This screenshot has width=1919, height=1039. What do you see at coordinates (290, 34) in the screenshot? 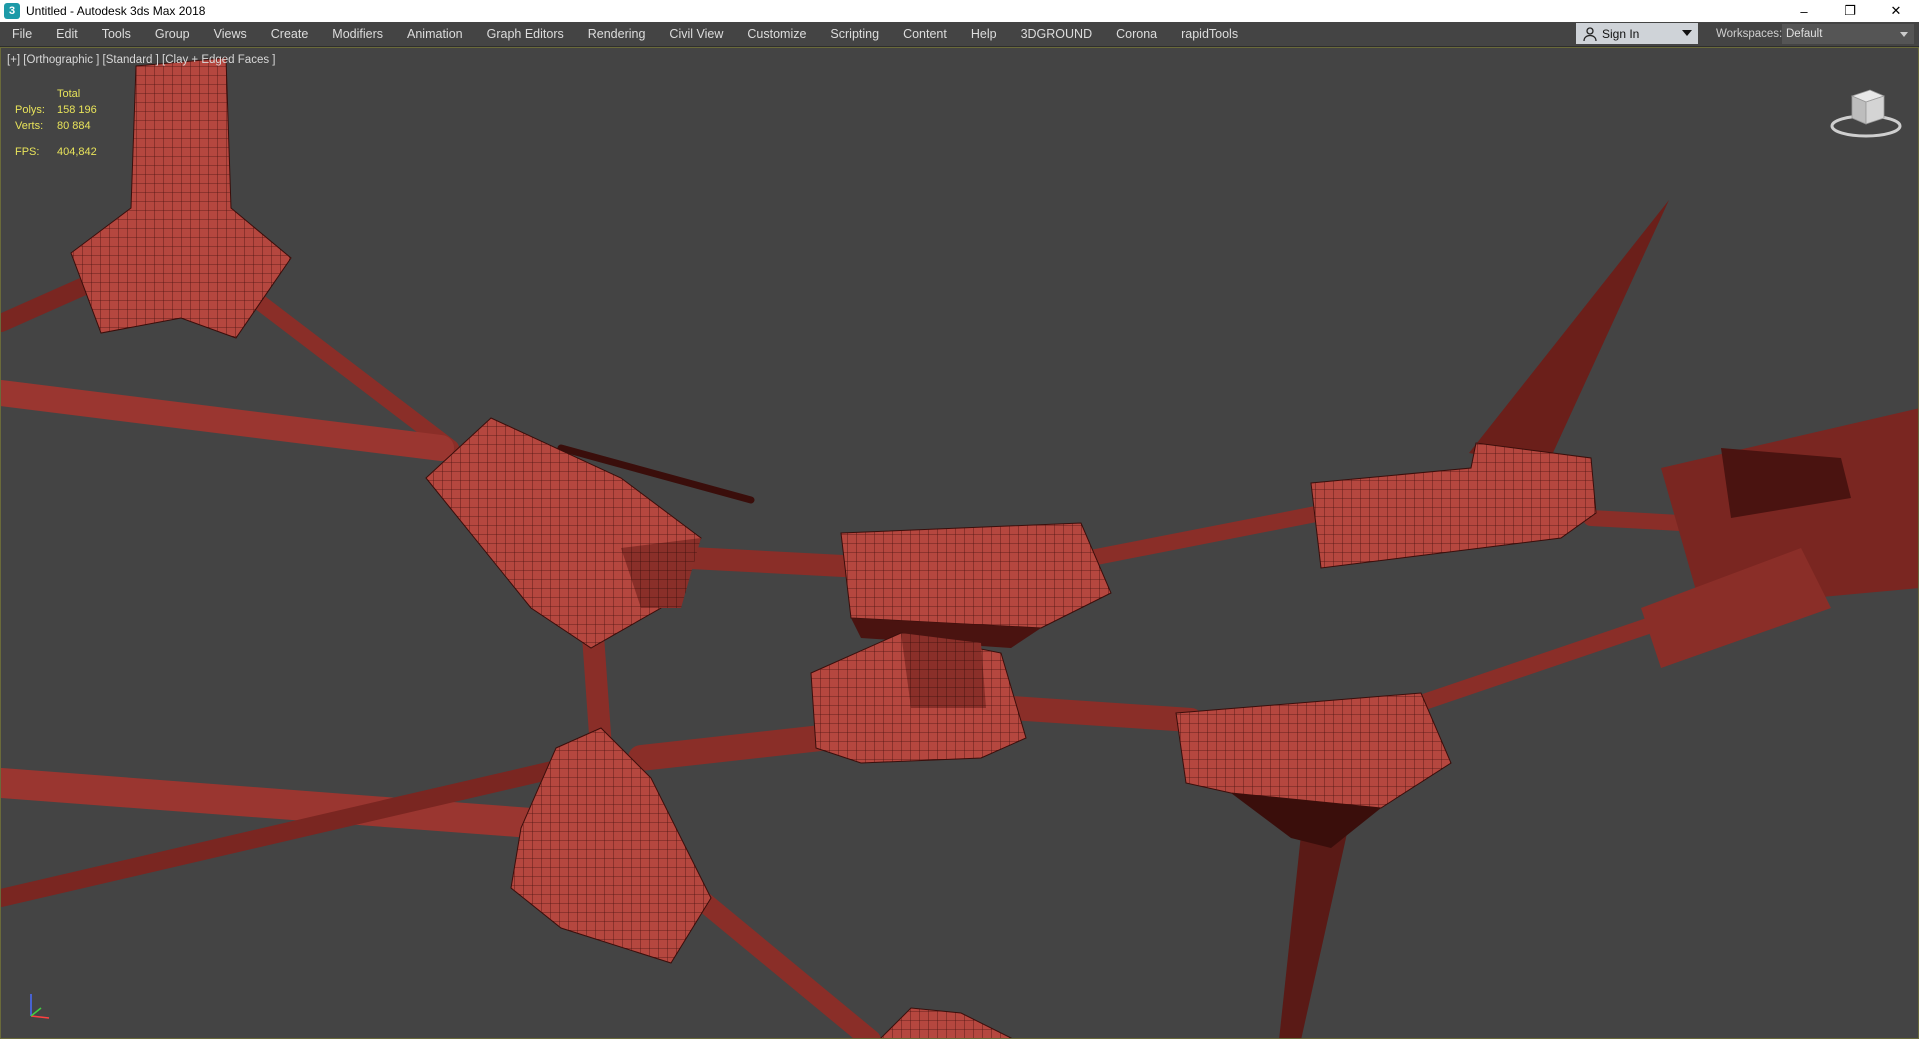
I see `menu-create: Create` at bounding box center [290, 34].